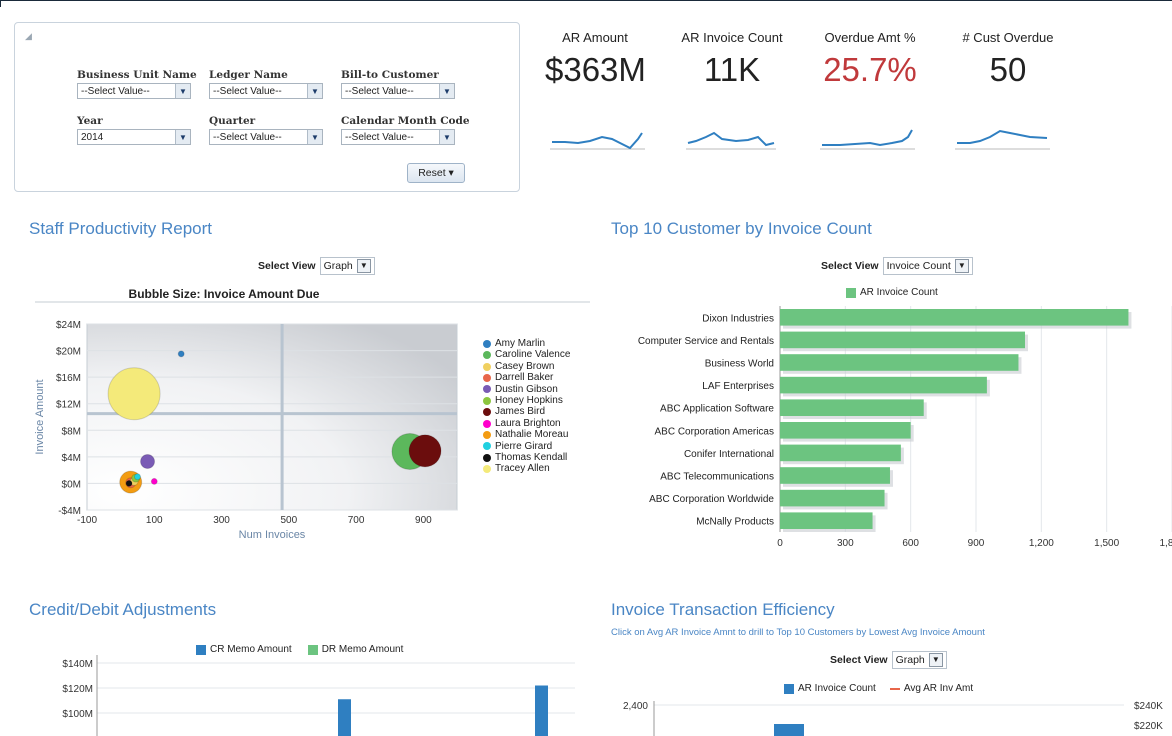  I want to click on kpi-title: AR Invoice Count, so click(732, 37).